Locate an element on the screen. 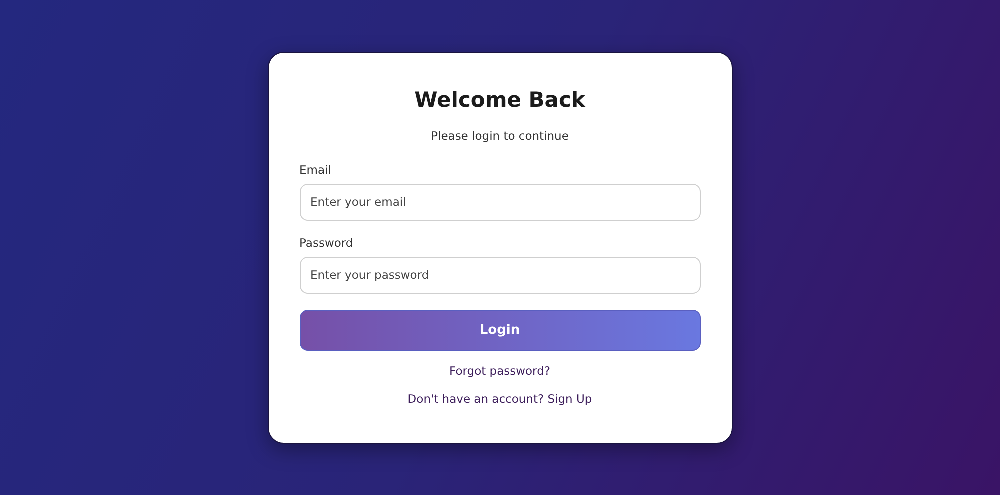  forgot-password-link: Forgot password? is located at coordinates (500, 370).